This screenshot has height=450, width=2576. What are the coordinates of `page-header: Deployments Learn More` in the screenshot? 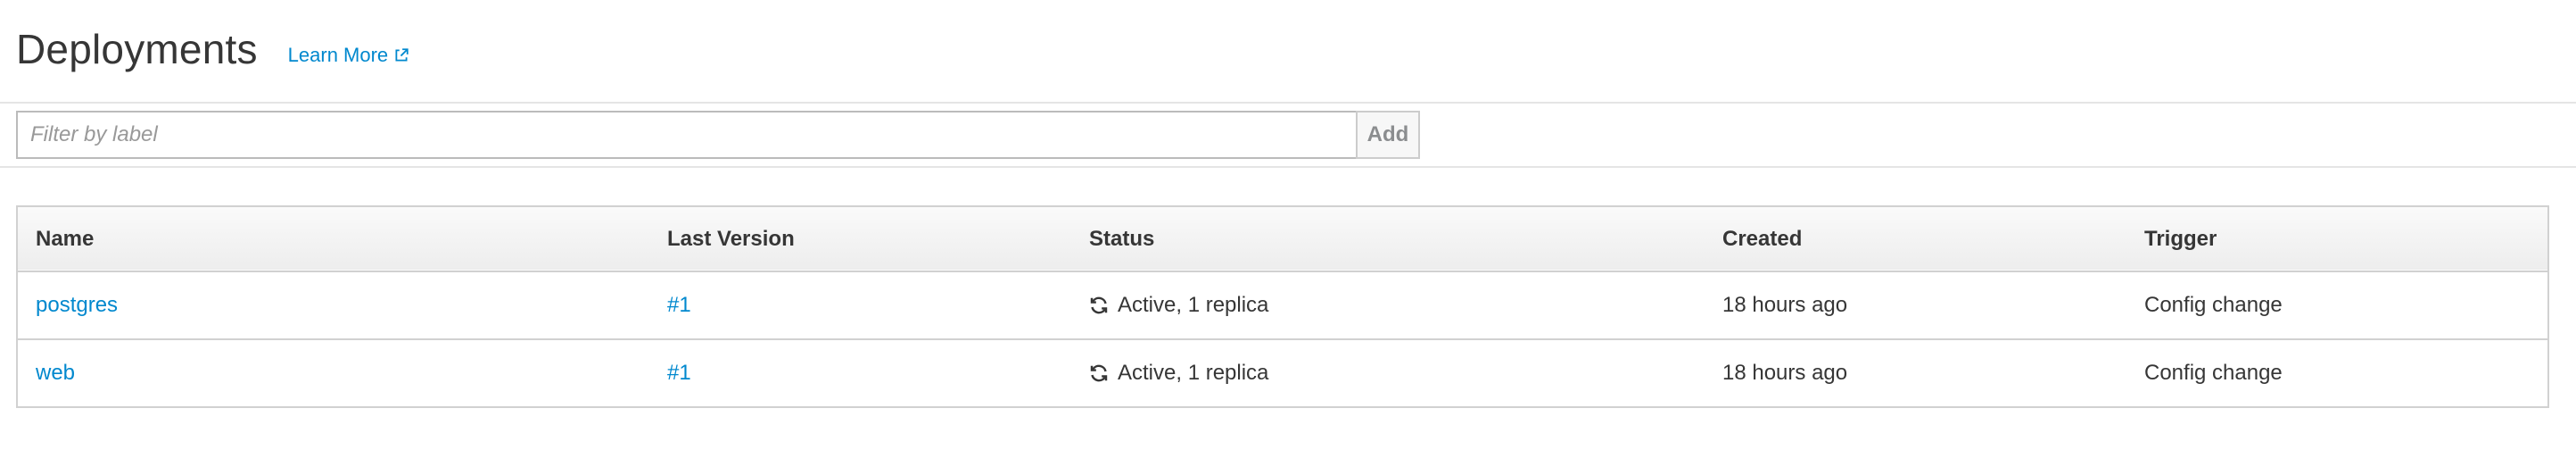 It's located at (213, 49).